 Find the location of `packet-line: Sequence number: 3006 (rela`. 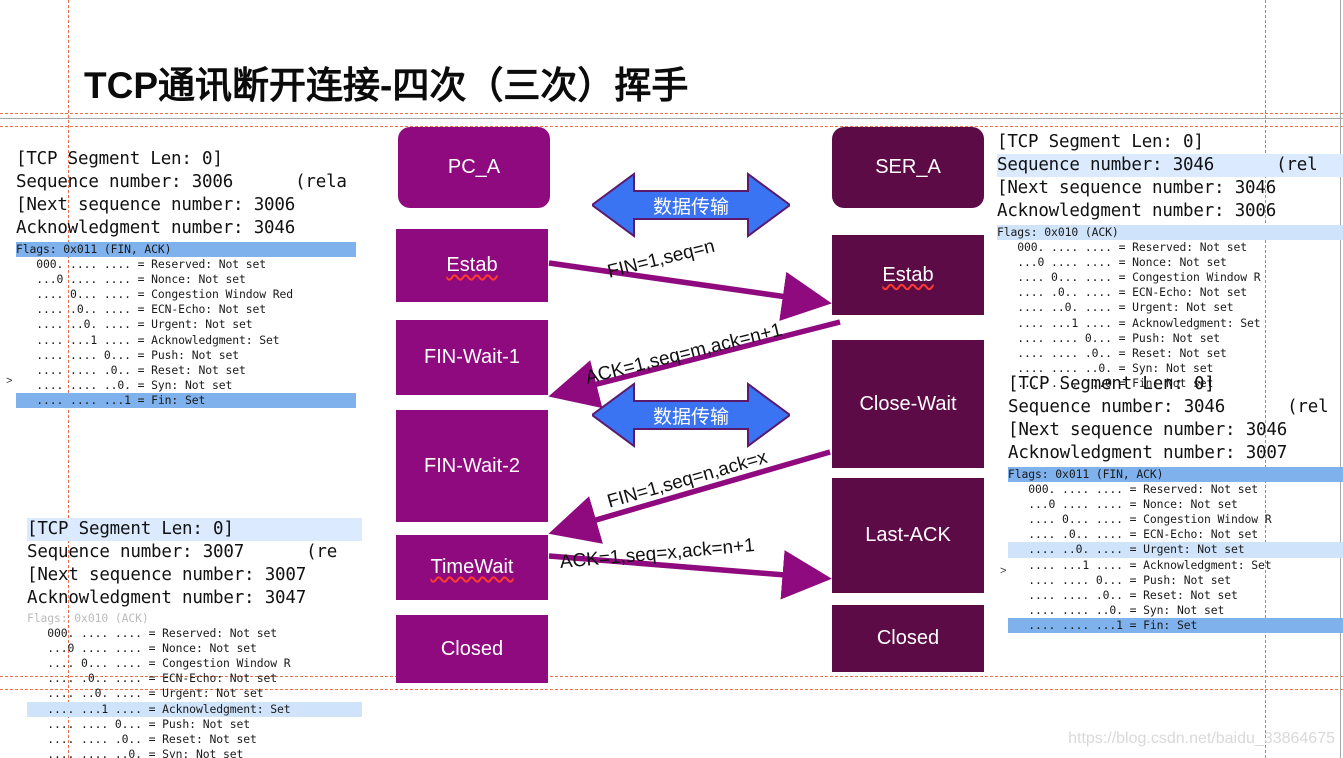

packet-line: Sequence number: 3006 (rela is located at coordinates (181, 182).